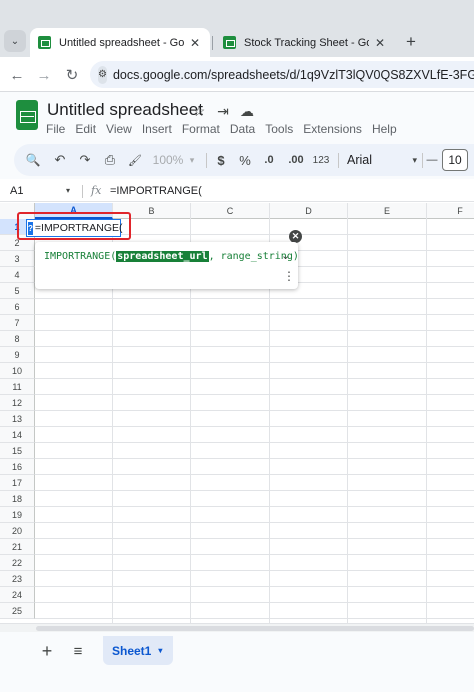  I want to click on row-header-11: 11, so click(17, 387).